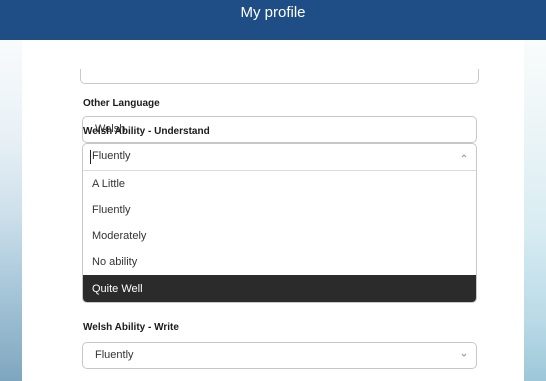  What do you see at coordinates (279, 355) in the screenshot?
I see `write-select: Fluently` at bounding box center [279, 355].